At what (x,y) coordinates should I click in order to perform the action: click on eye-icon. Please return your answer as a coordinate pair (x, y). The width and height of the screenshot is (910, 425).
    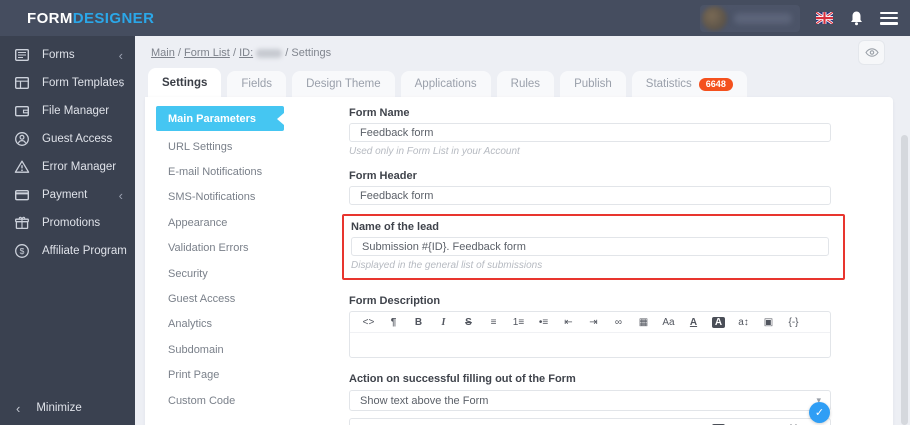
    Looking at the image, I should click on (871, 52).